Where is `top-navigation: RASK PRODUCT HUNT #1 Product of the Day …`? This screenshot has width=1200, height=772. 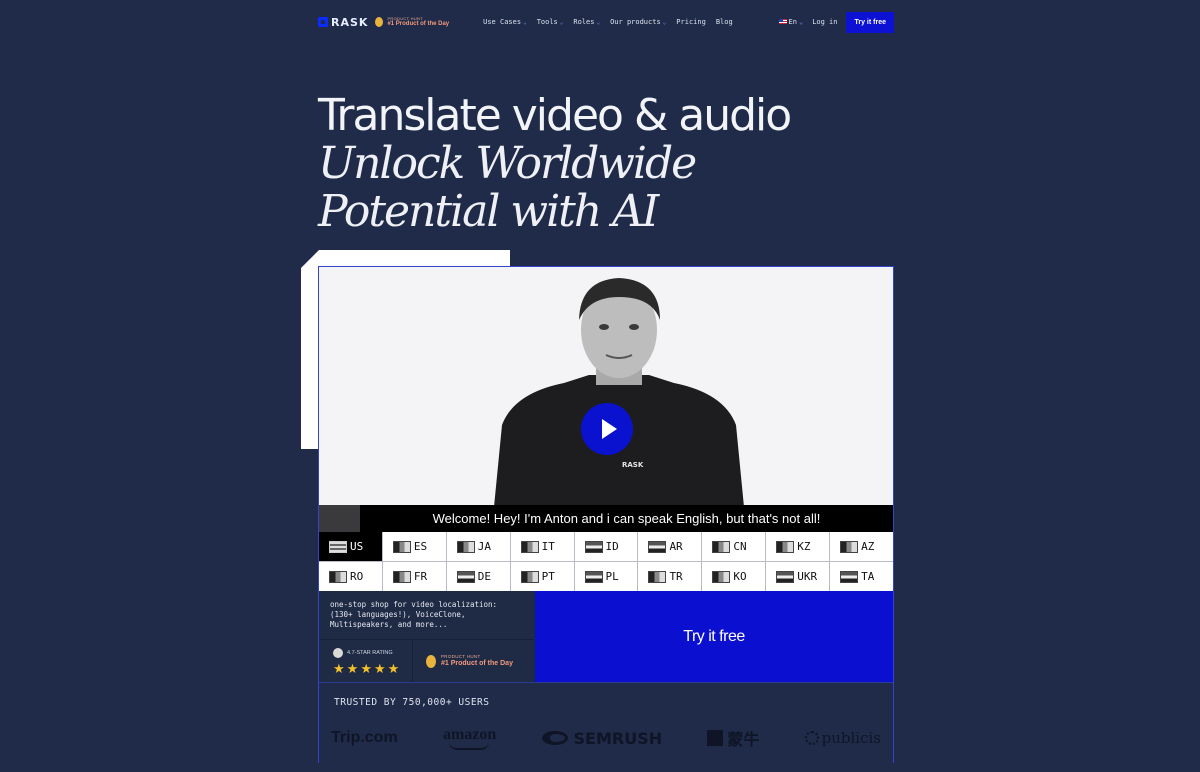 top-navigation: RASK PRODUCT HUNT #1 Product of the Day … is located at coordinates (606, 22).